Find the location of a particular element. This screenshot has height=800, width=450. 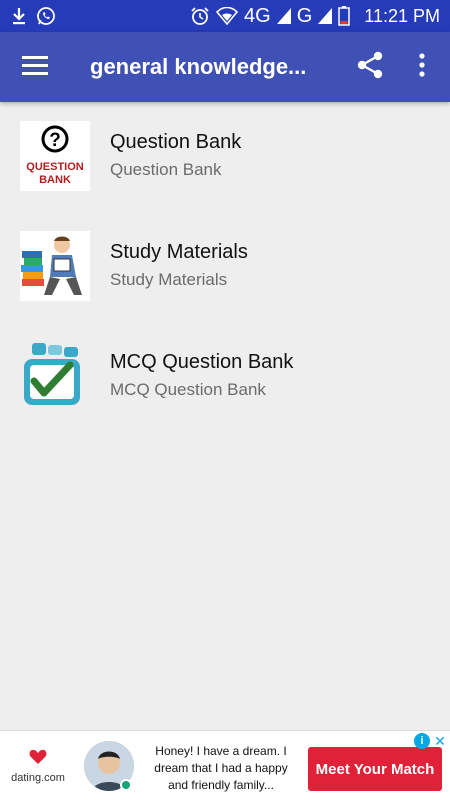

signal-icon is located at coordinates (283, 16).